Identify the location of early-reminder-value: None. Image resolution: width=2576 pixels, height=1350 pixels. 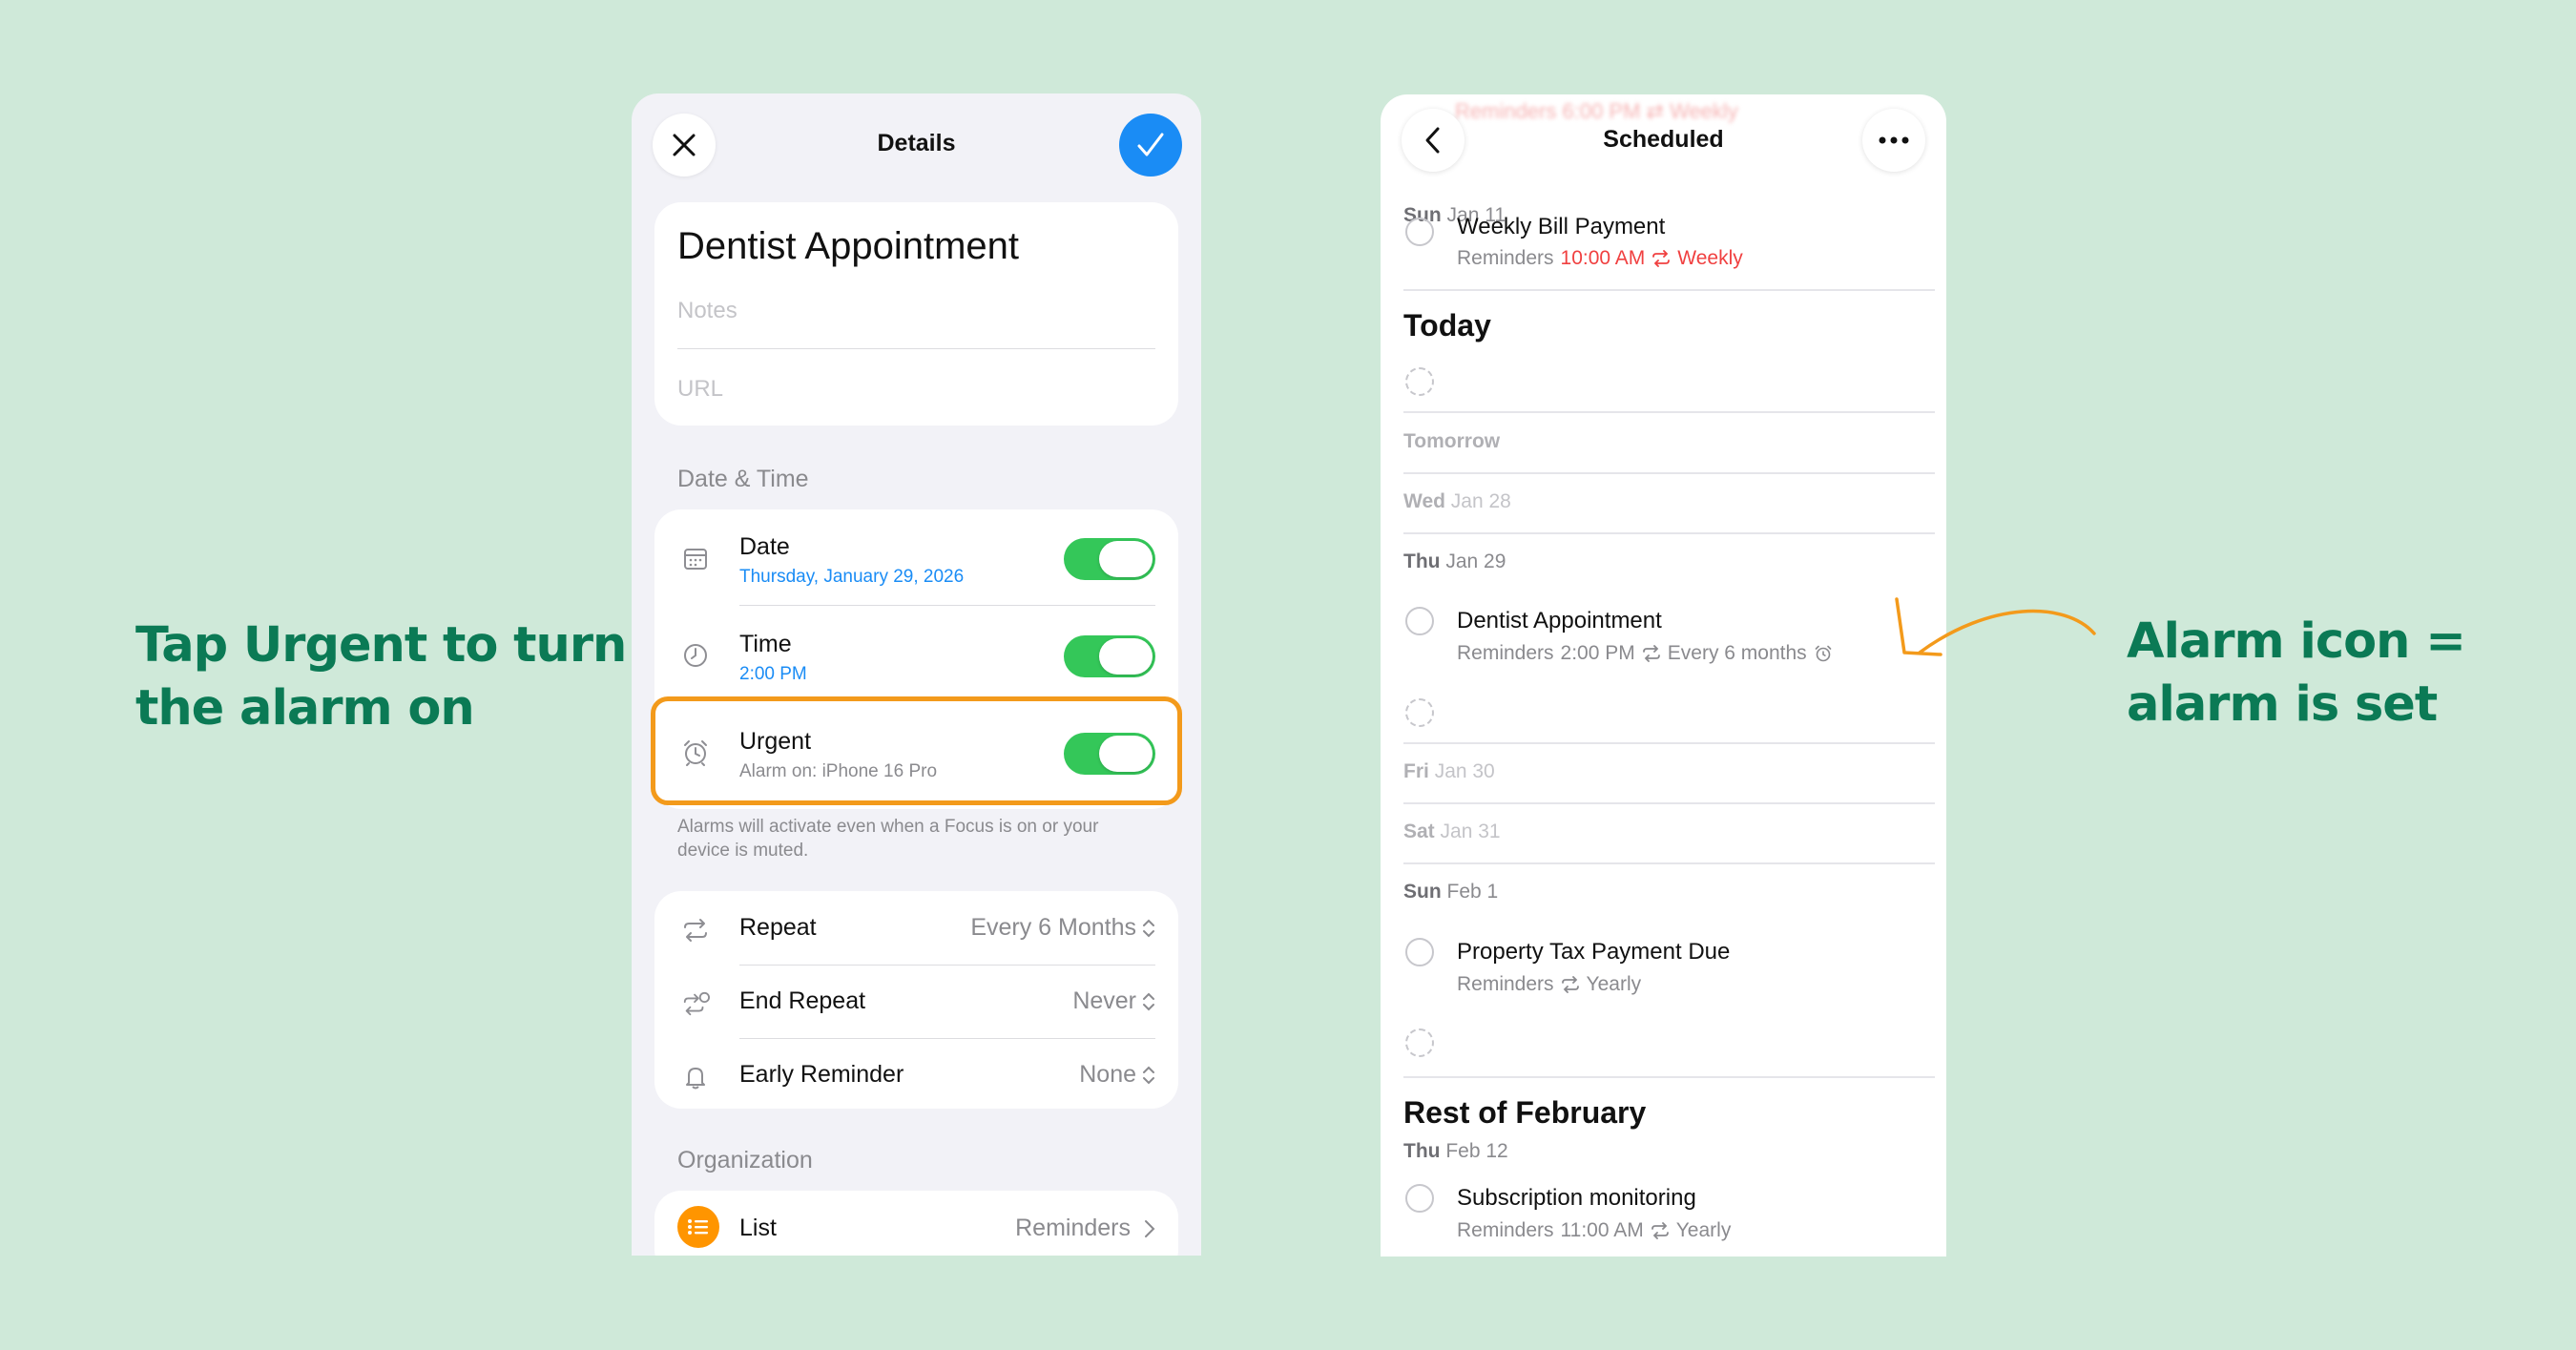
(1117, 1075).